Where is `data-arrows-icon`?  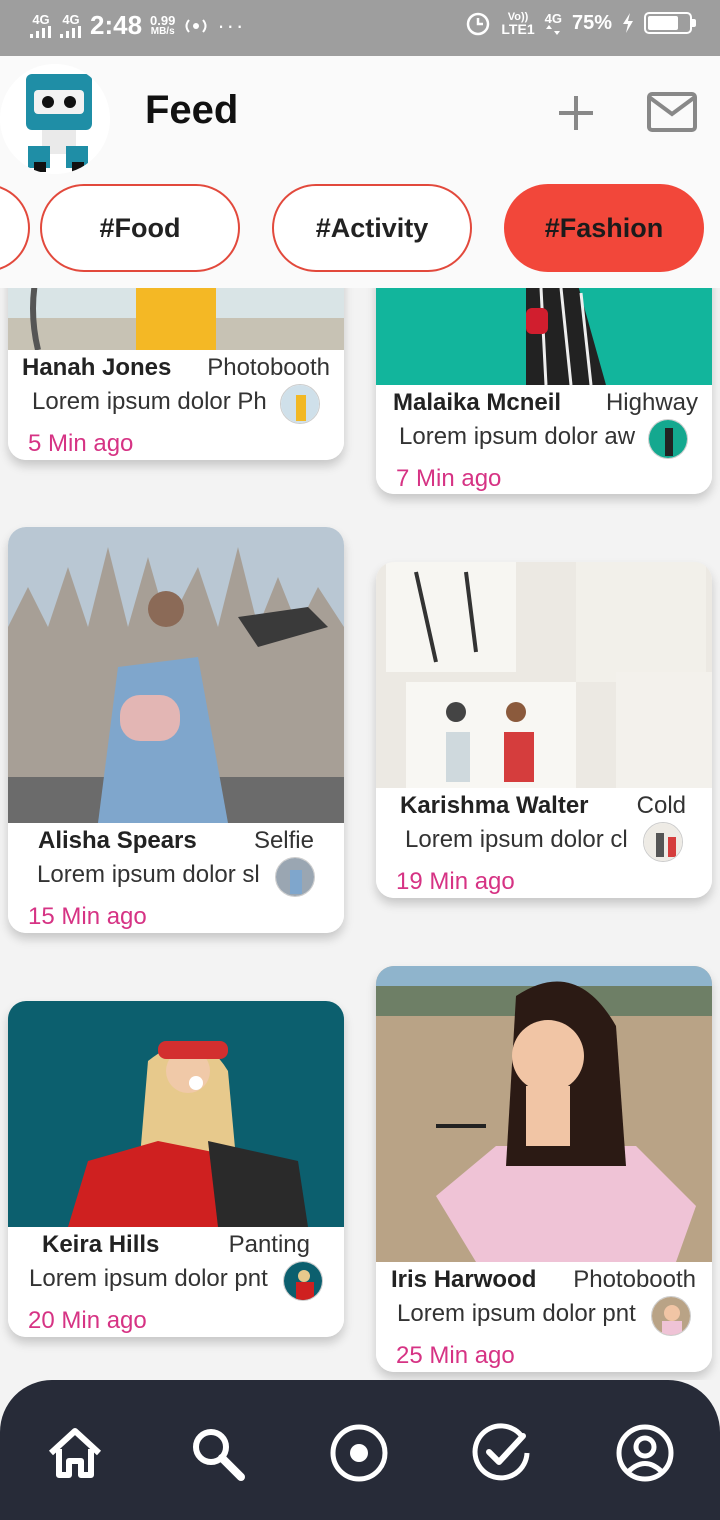
data-arrows-icon is located at coordinates (553, 29).